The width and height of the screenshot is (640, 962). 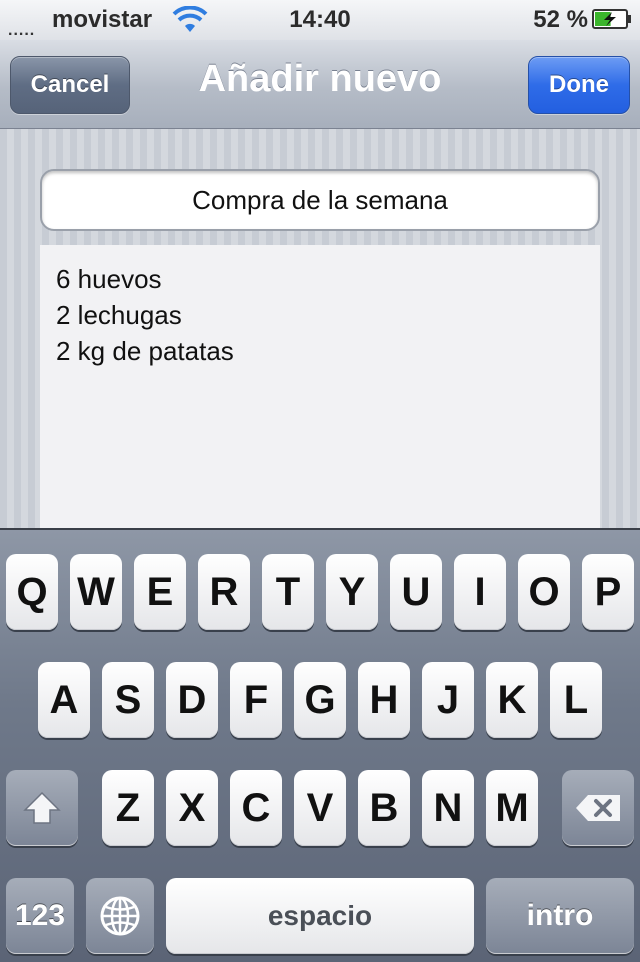 I want to click on key-k: K, so click(x=512, y=700).